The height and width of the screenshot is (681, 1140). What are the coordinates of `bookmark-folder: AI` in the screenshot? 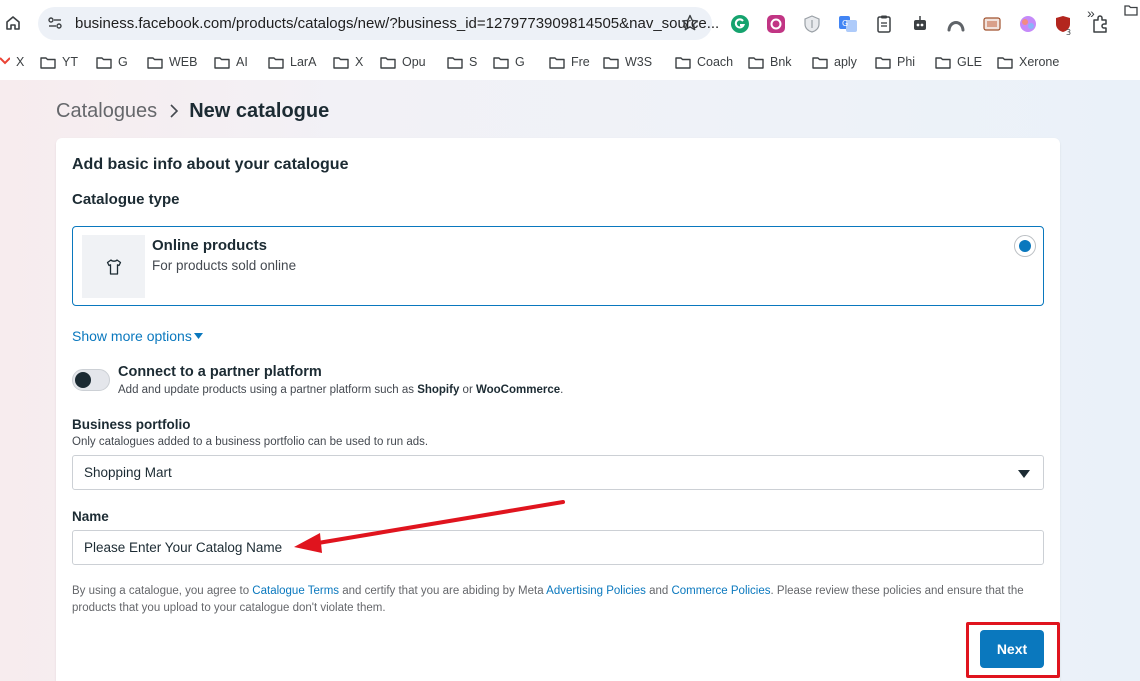 It's located at (231, 62).